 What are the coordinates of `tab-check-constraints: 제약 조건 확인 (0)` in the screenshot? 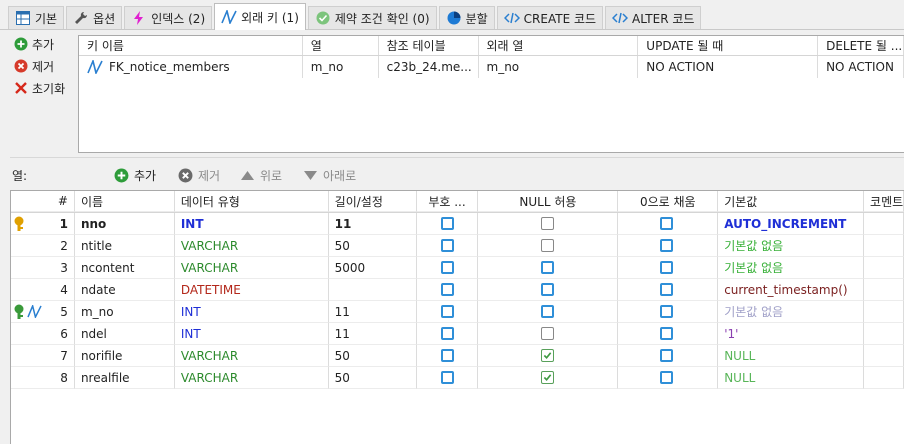 It's located at (372, 17).